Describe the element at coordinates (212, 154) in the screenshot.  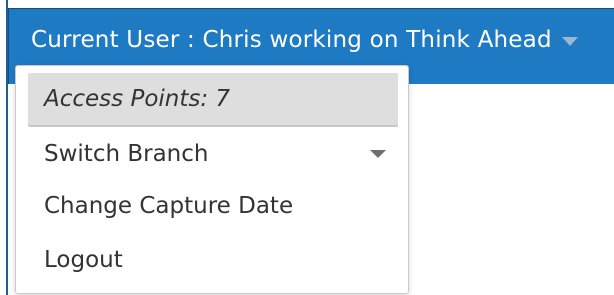
I see `switch-branch-item: Switch Branch` at that location.